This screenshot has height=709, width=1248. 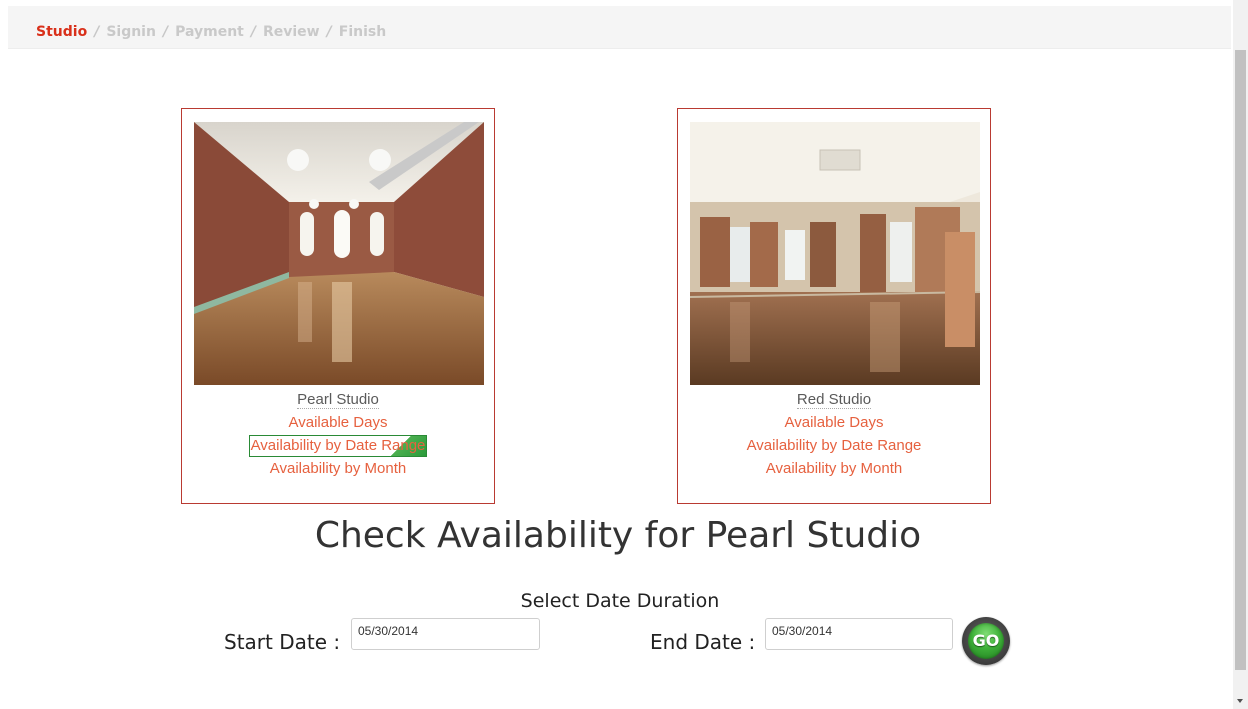 I want to click on breadcrumb-payment: Payment, so click(x=209, y=32).